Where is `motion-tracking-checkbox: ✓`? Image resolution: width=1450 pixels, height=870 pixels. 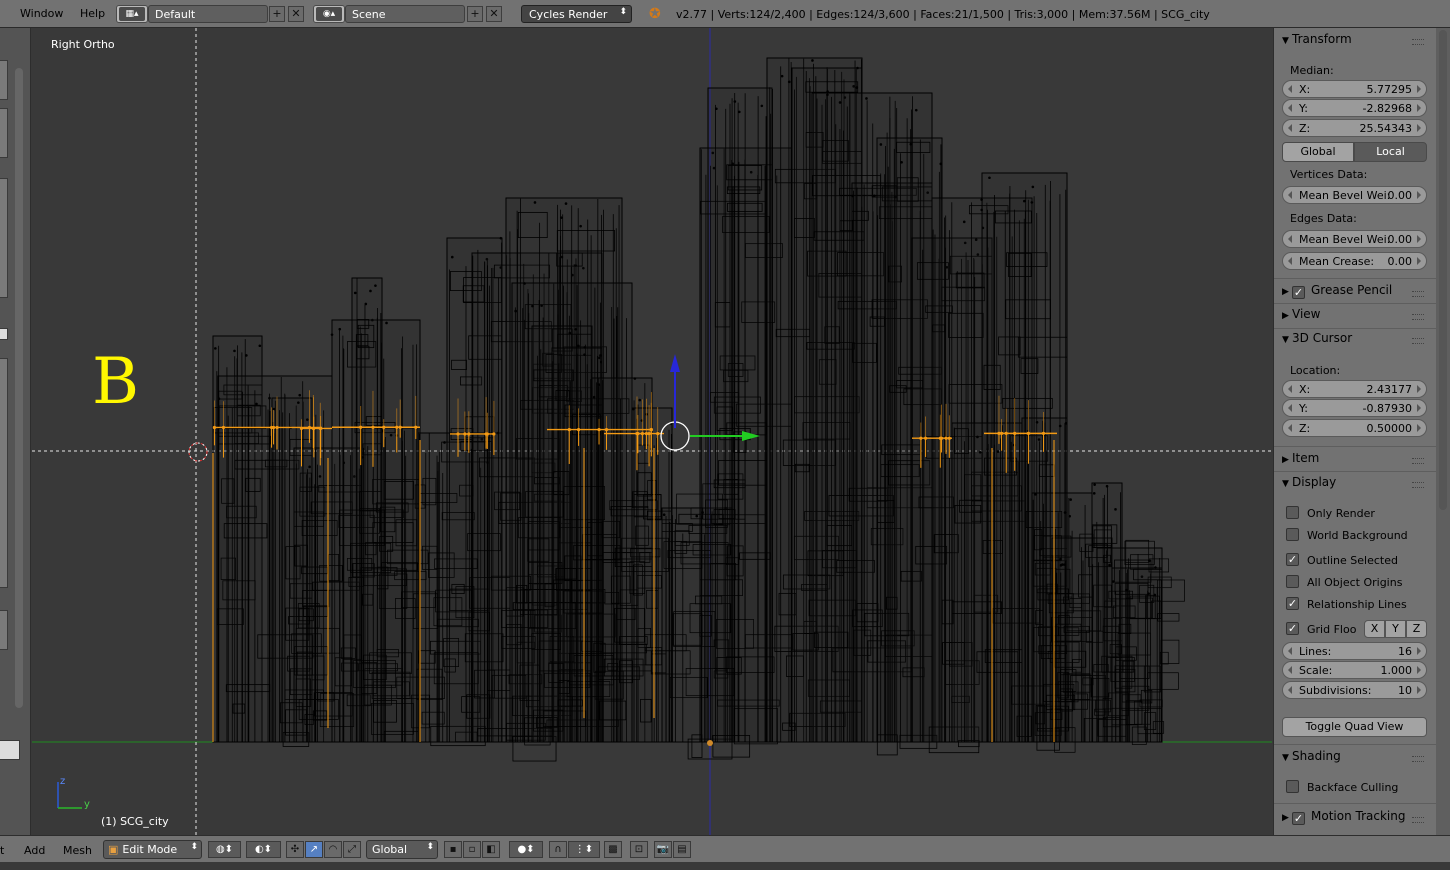
motion-tracking-checkbox: ✓ is located at coordinates (1298, 818).